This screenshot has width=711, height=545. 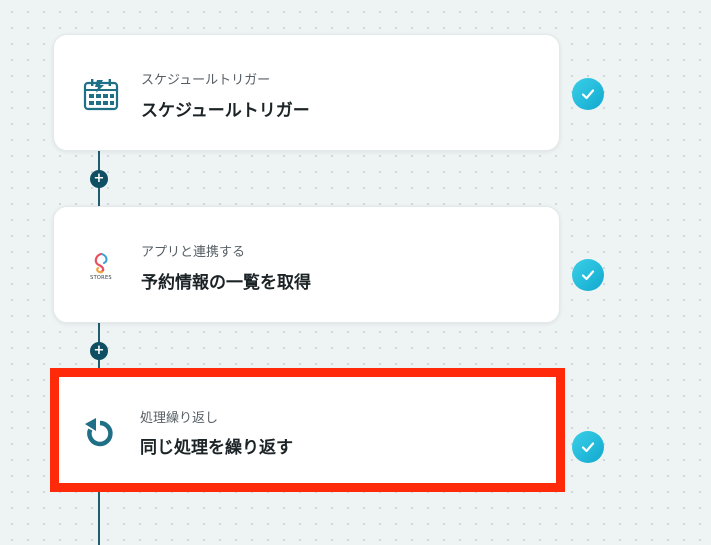 What do you see at coordinates (101, 277) in the screenshot?
I see `stores-logo-text: STORES` at bounding box center [101, 277].